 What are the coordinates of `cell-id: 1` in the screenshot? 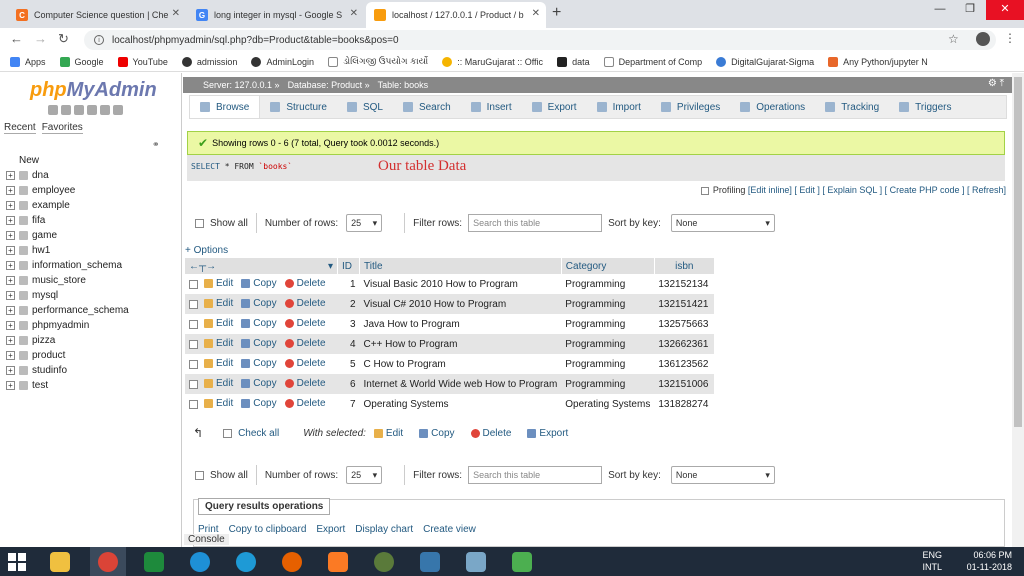 It's located at (348, 284).